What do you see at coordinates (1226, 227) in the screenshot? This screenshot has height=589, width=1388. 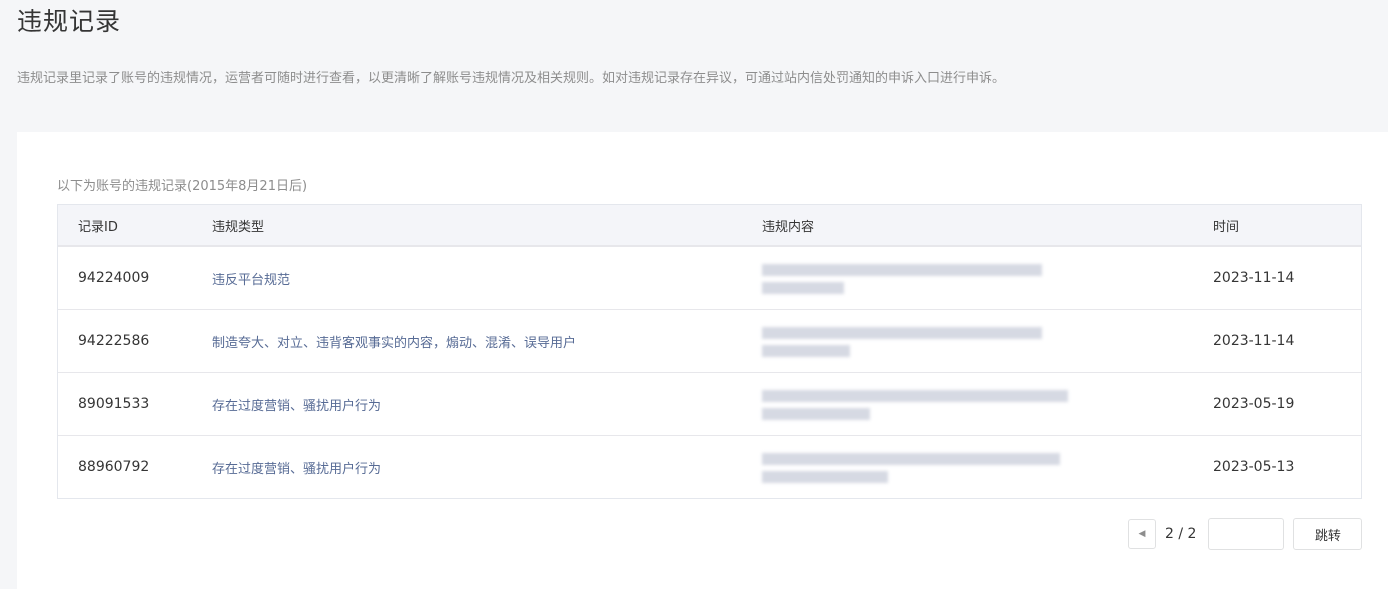 I see `column-header-time: 时间` at bounding box center [1226, 227].